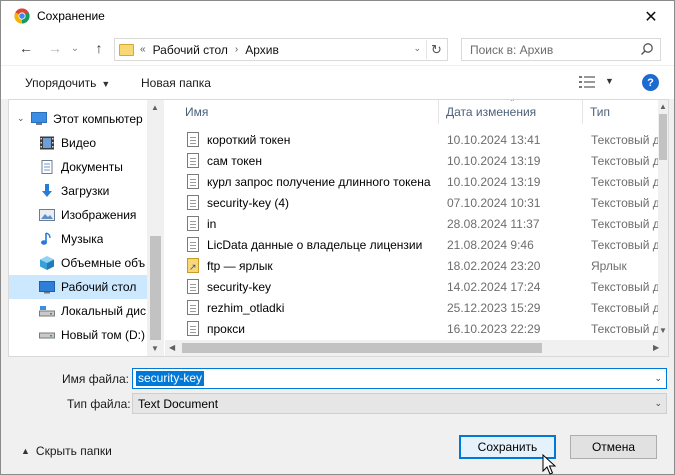  I want to click on view-options-icon, so click(587, 82).